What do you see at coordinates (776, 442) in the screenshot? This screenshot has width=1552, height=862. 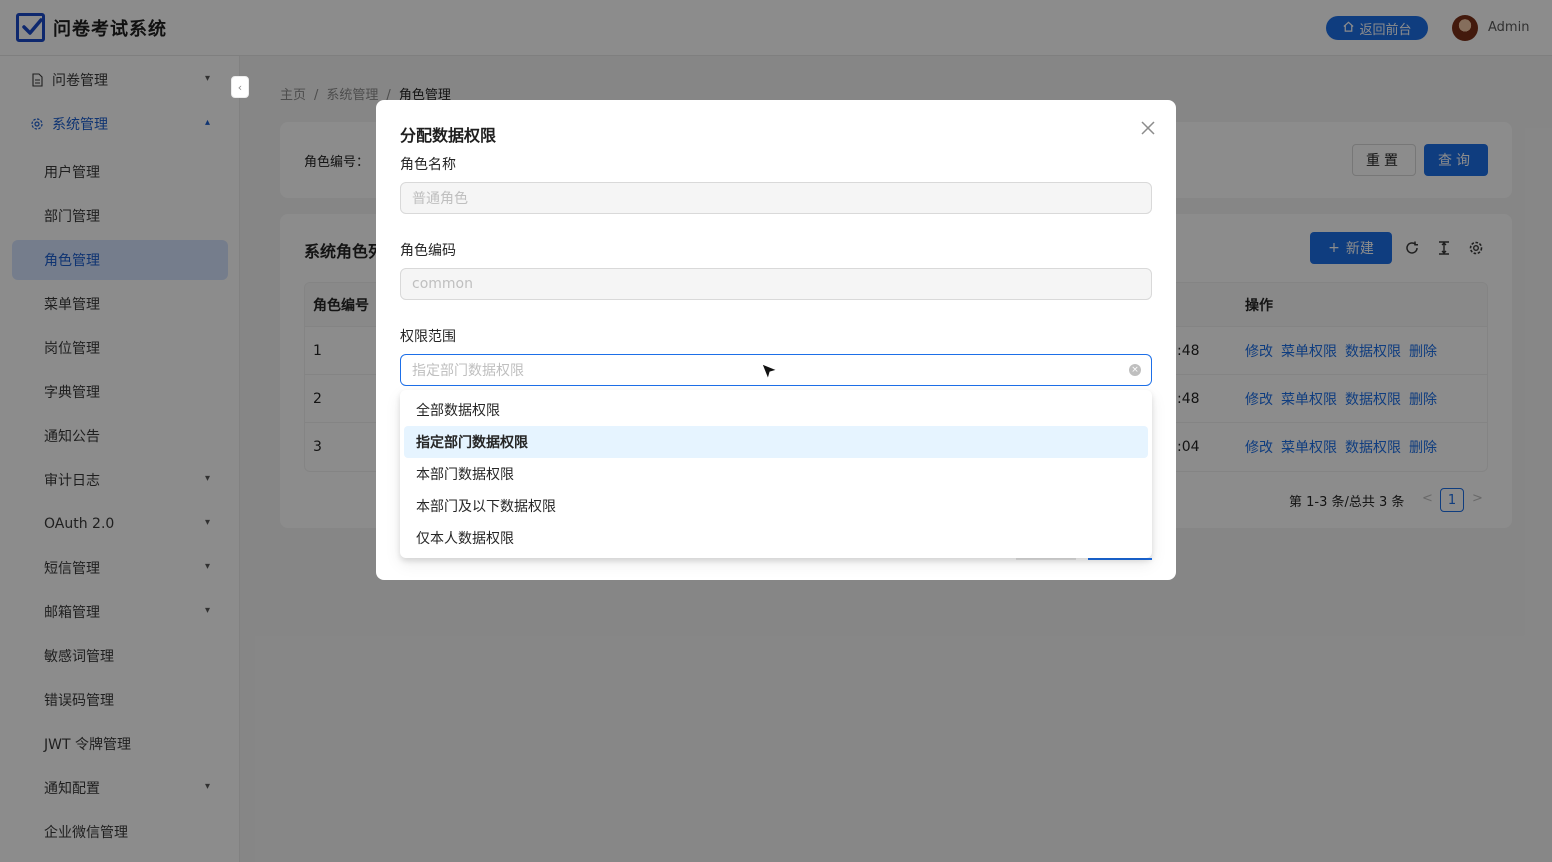 I see `option-specified-dept: 指定部门数据权限` at bounding box center [776, 442].